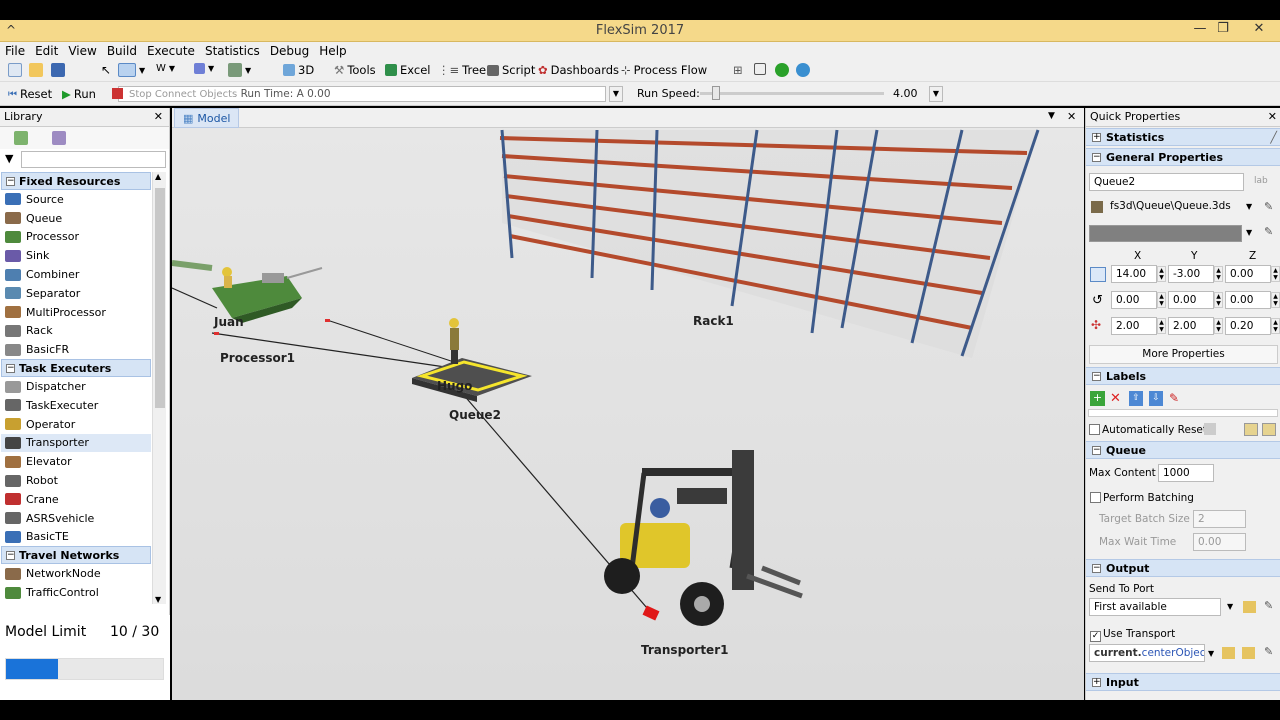 This screenshot has width=1280, height=720. Describe the element at coordinates (664, 70) in the screenshot. I see `process-flow-button: ⊹ Process Flow` at that location.